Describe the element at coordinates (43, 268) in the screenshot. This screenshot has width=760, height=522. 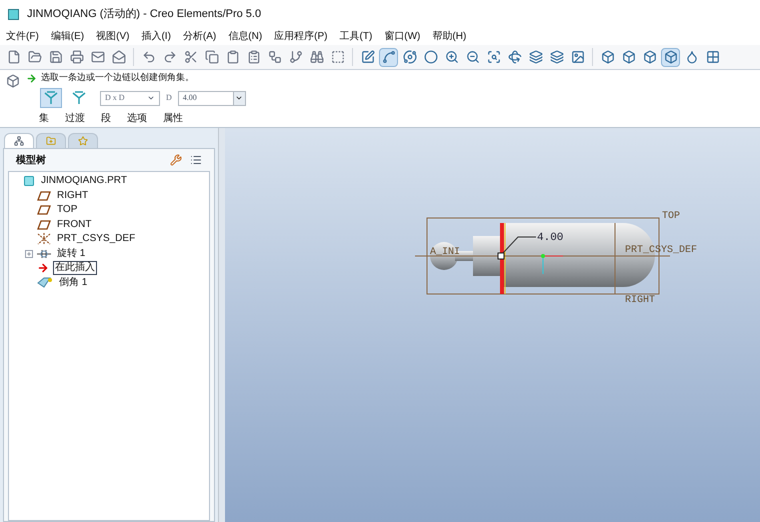
I see `insert-arrow-icon` at that location.